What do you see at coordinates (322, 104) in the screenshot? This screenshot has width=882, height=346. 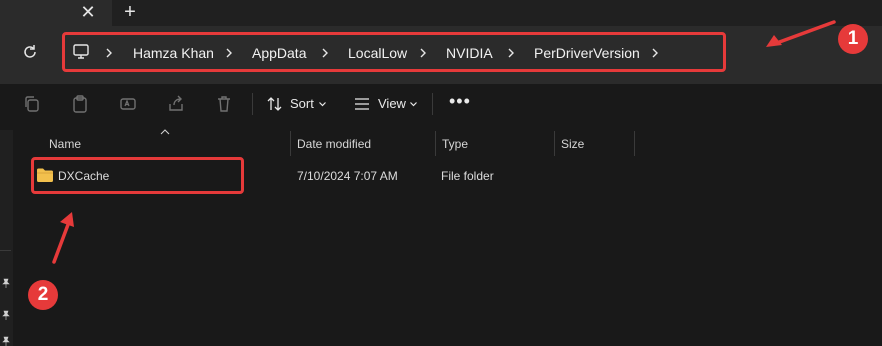 I see `sort-chevron-down-icon` at bounding box center [322, 104].